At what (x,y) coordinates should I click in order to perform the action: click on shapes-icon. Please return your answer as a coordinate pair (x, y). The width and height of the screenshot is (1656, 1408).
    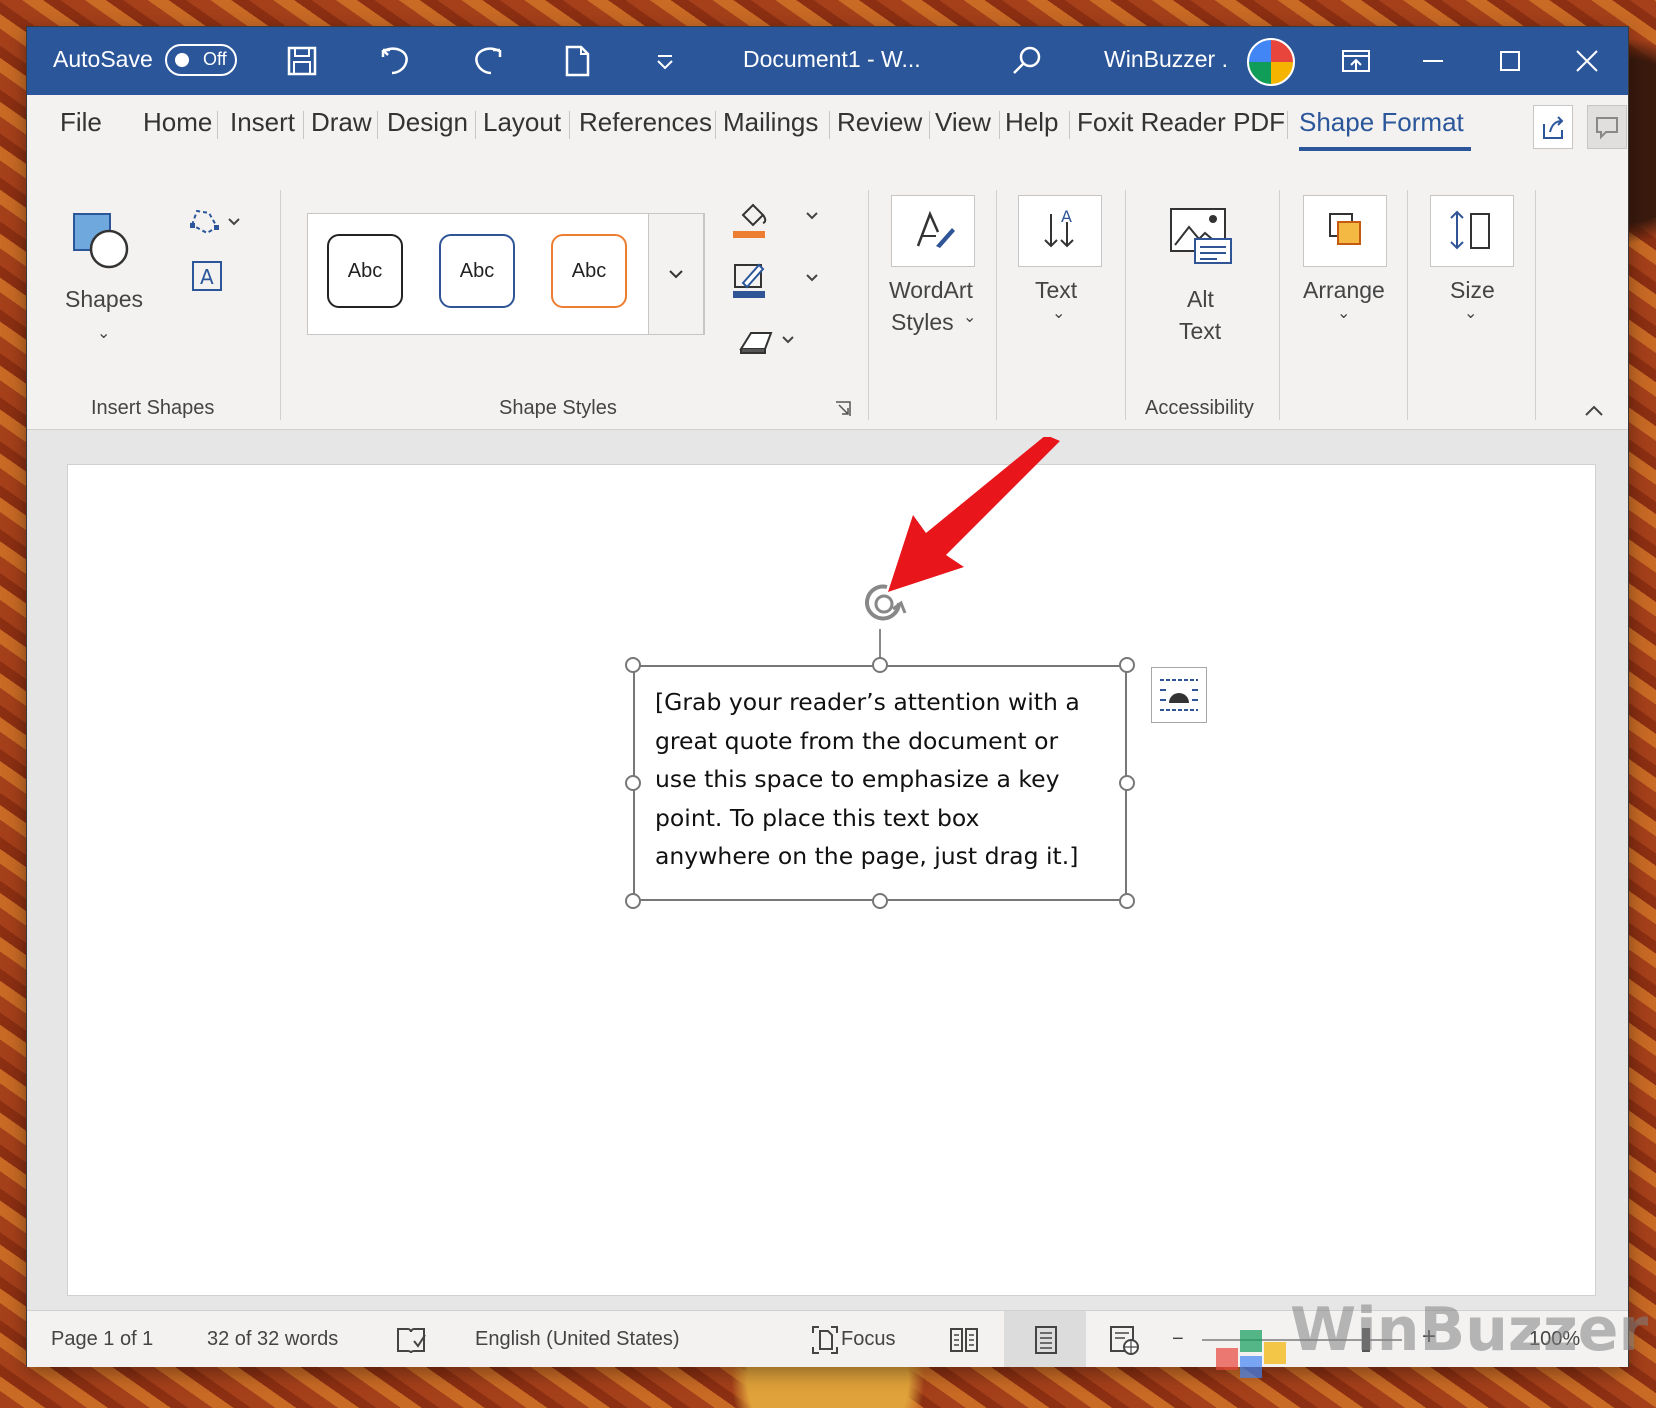
    Looking at the image, I should click on (102, 242).